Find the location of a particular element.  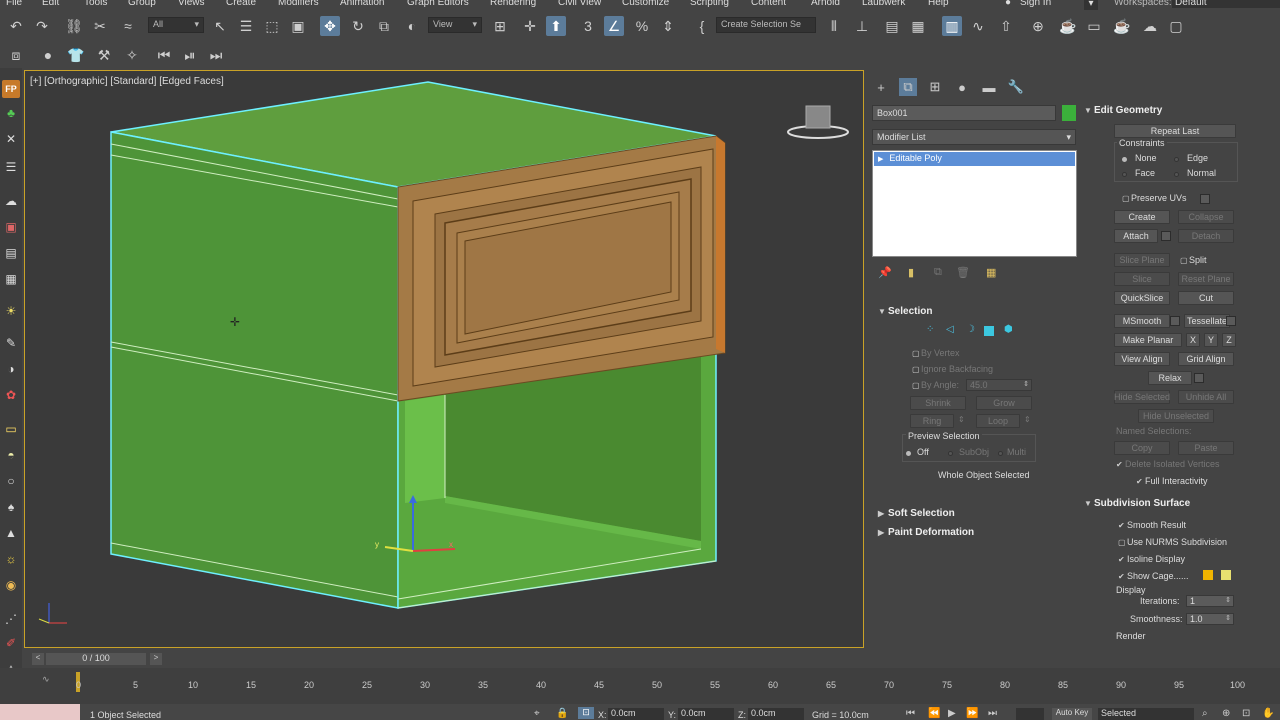

view-align-button: View Align is located at coordinates (1142, 359).